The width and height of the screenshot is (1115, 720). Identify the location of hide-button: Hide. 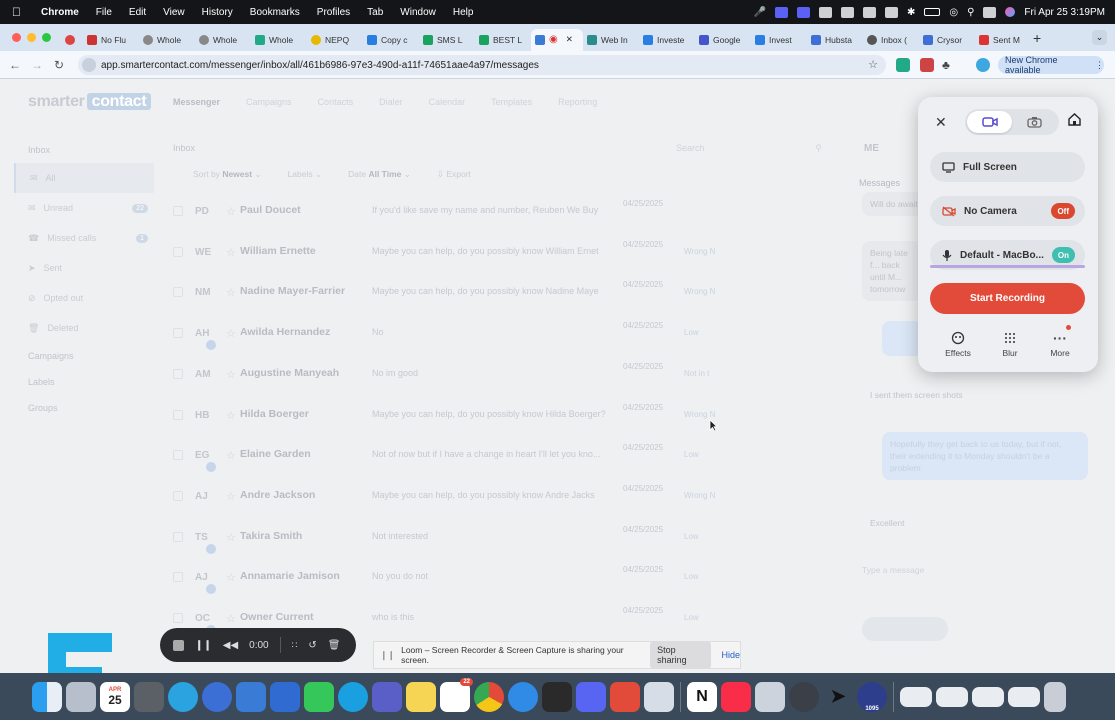
(730, 655).